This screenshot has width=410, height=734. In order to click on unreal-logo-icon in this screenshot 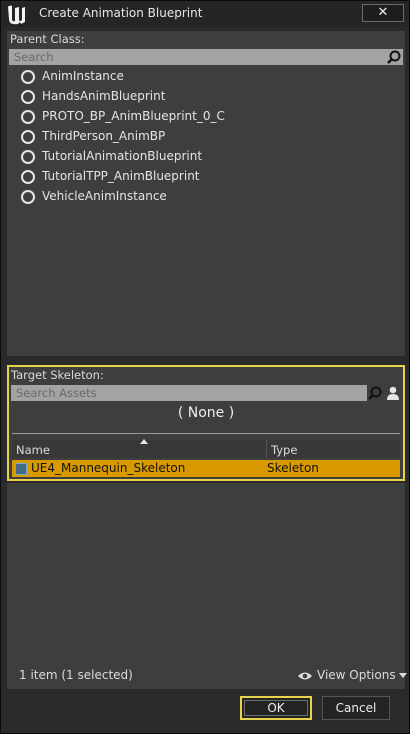, I will do `click(16, 15)`.